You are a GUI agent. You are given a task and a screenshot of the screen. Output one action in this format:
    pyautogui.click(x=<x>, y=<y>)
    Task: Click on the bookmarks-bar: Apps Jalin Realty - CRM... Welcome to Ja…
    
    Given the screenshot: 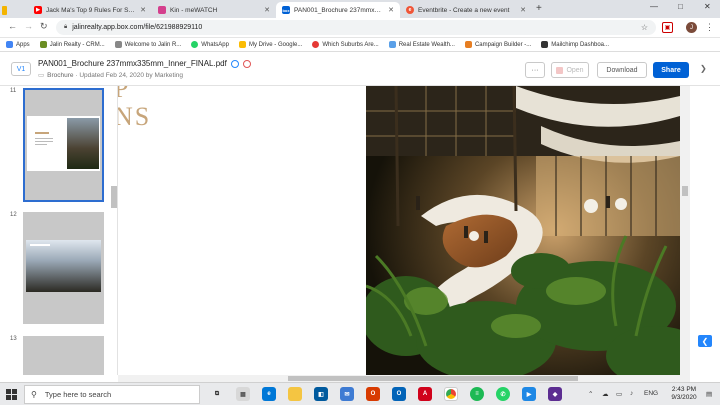 What is the action you would take?
    pyautogui.click(x=360, y=45)
    